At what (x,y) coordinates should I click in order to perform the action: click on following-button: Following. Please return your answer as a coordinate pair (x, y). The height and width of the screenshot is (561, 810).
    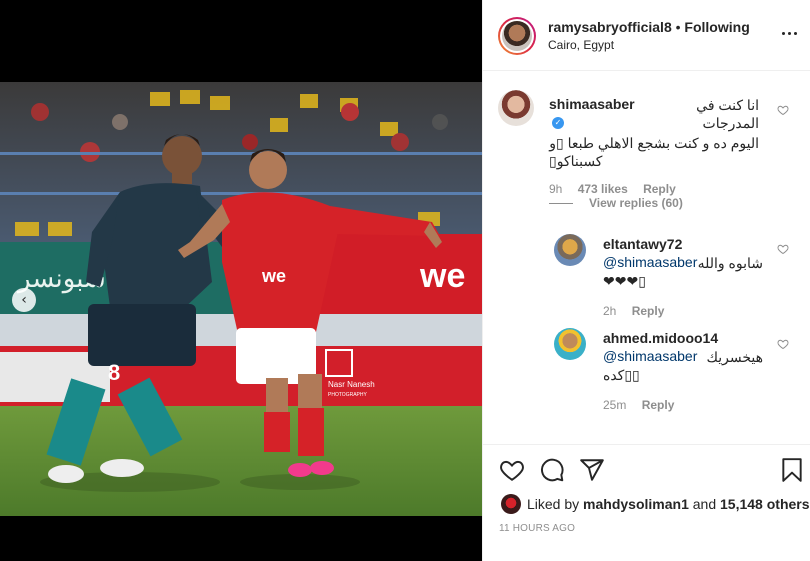
    Looking at the image, I should click on (716, 27).